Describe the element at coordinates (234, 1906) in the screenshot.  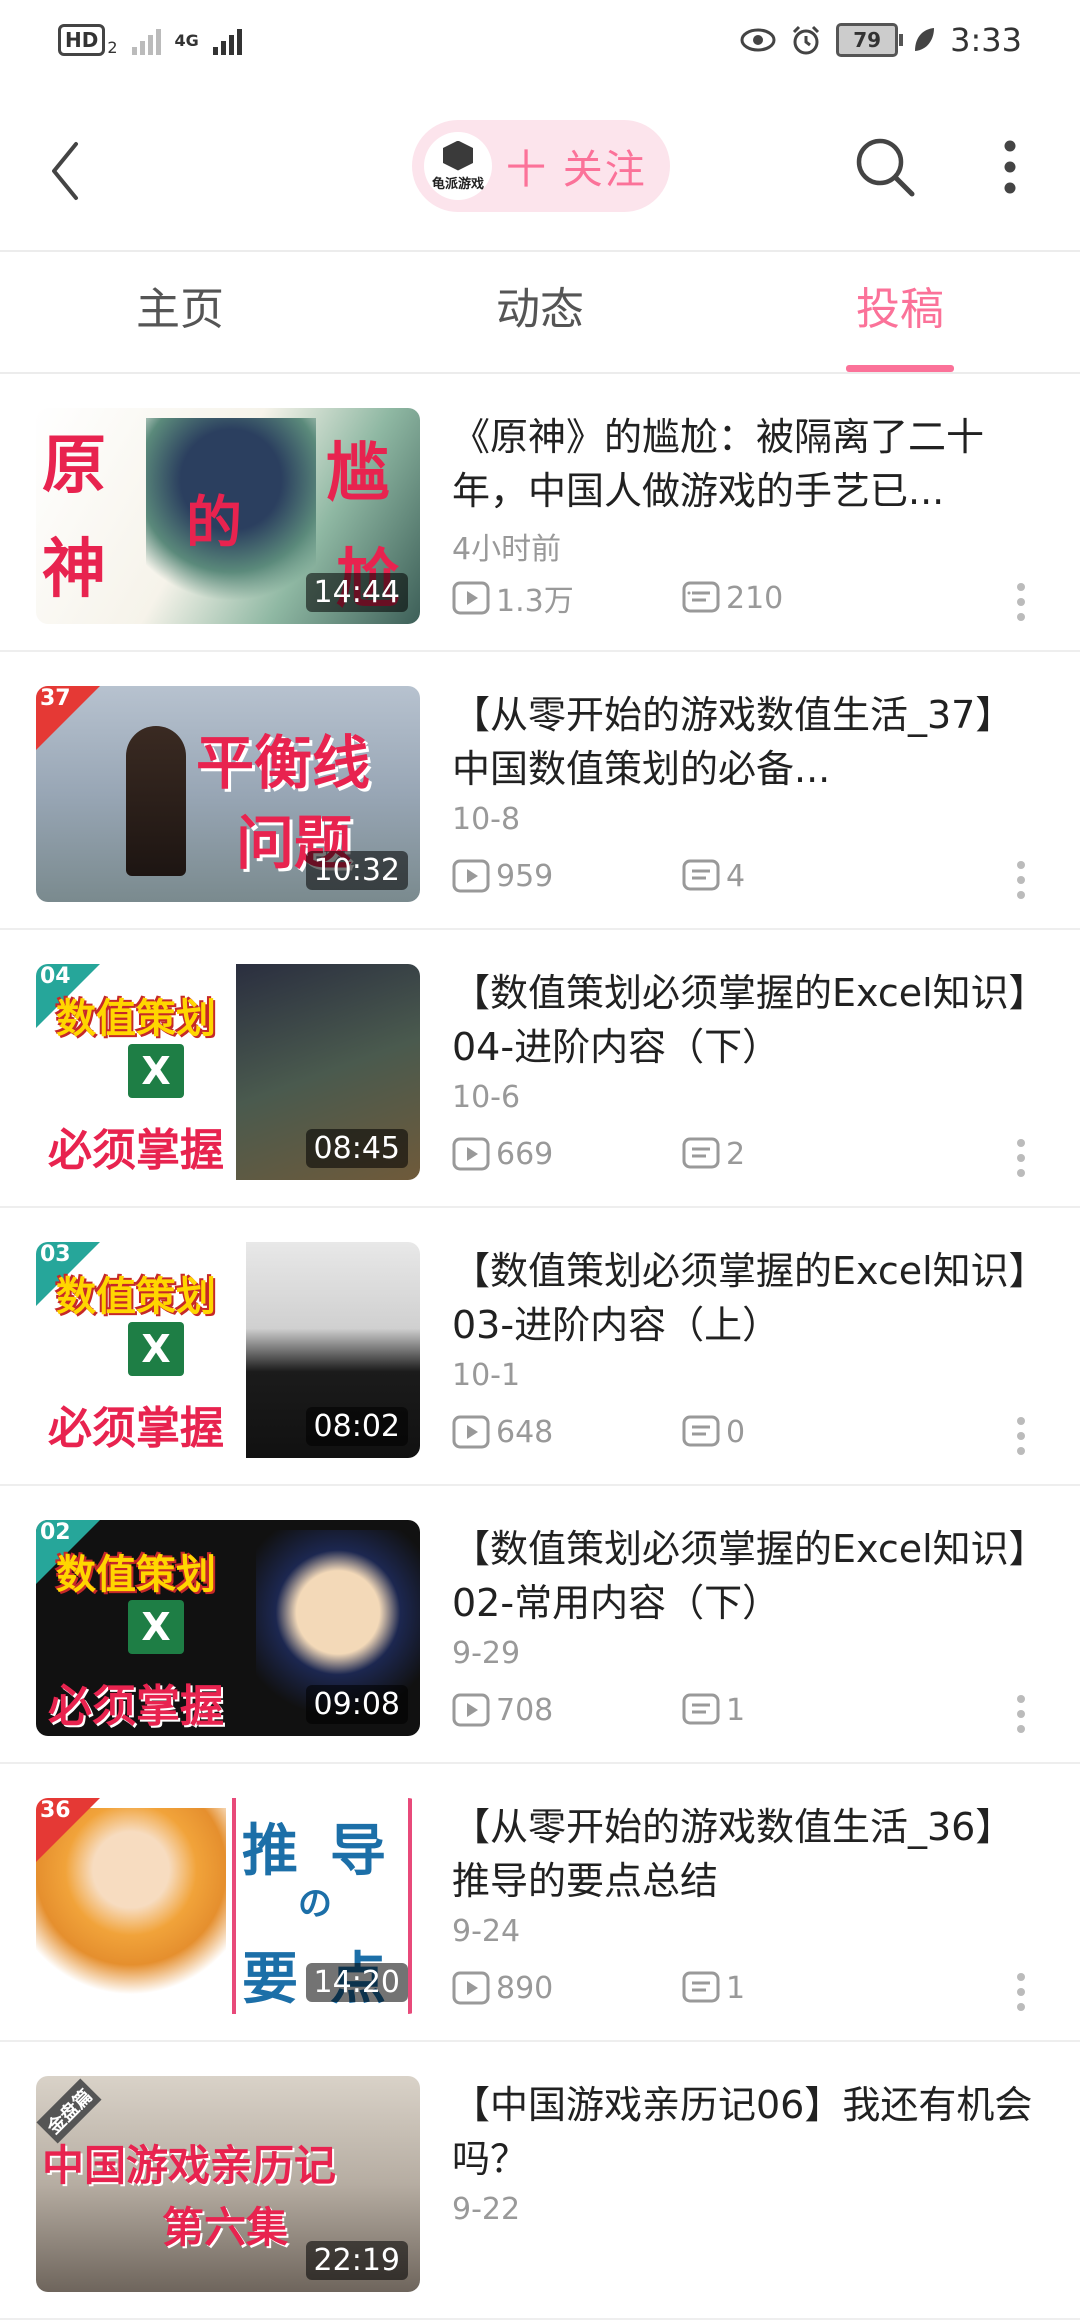
I see `thumbnail-divider` at that location.